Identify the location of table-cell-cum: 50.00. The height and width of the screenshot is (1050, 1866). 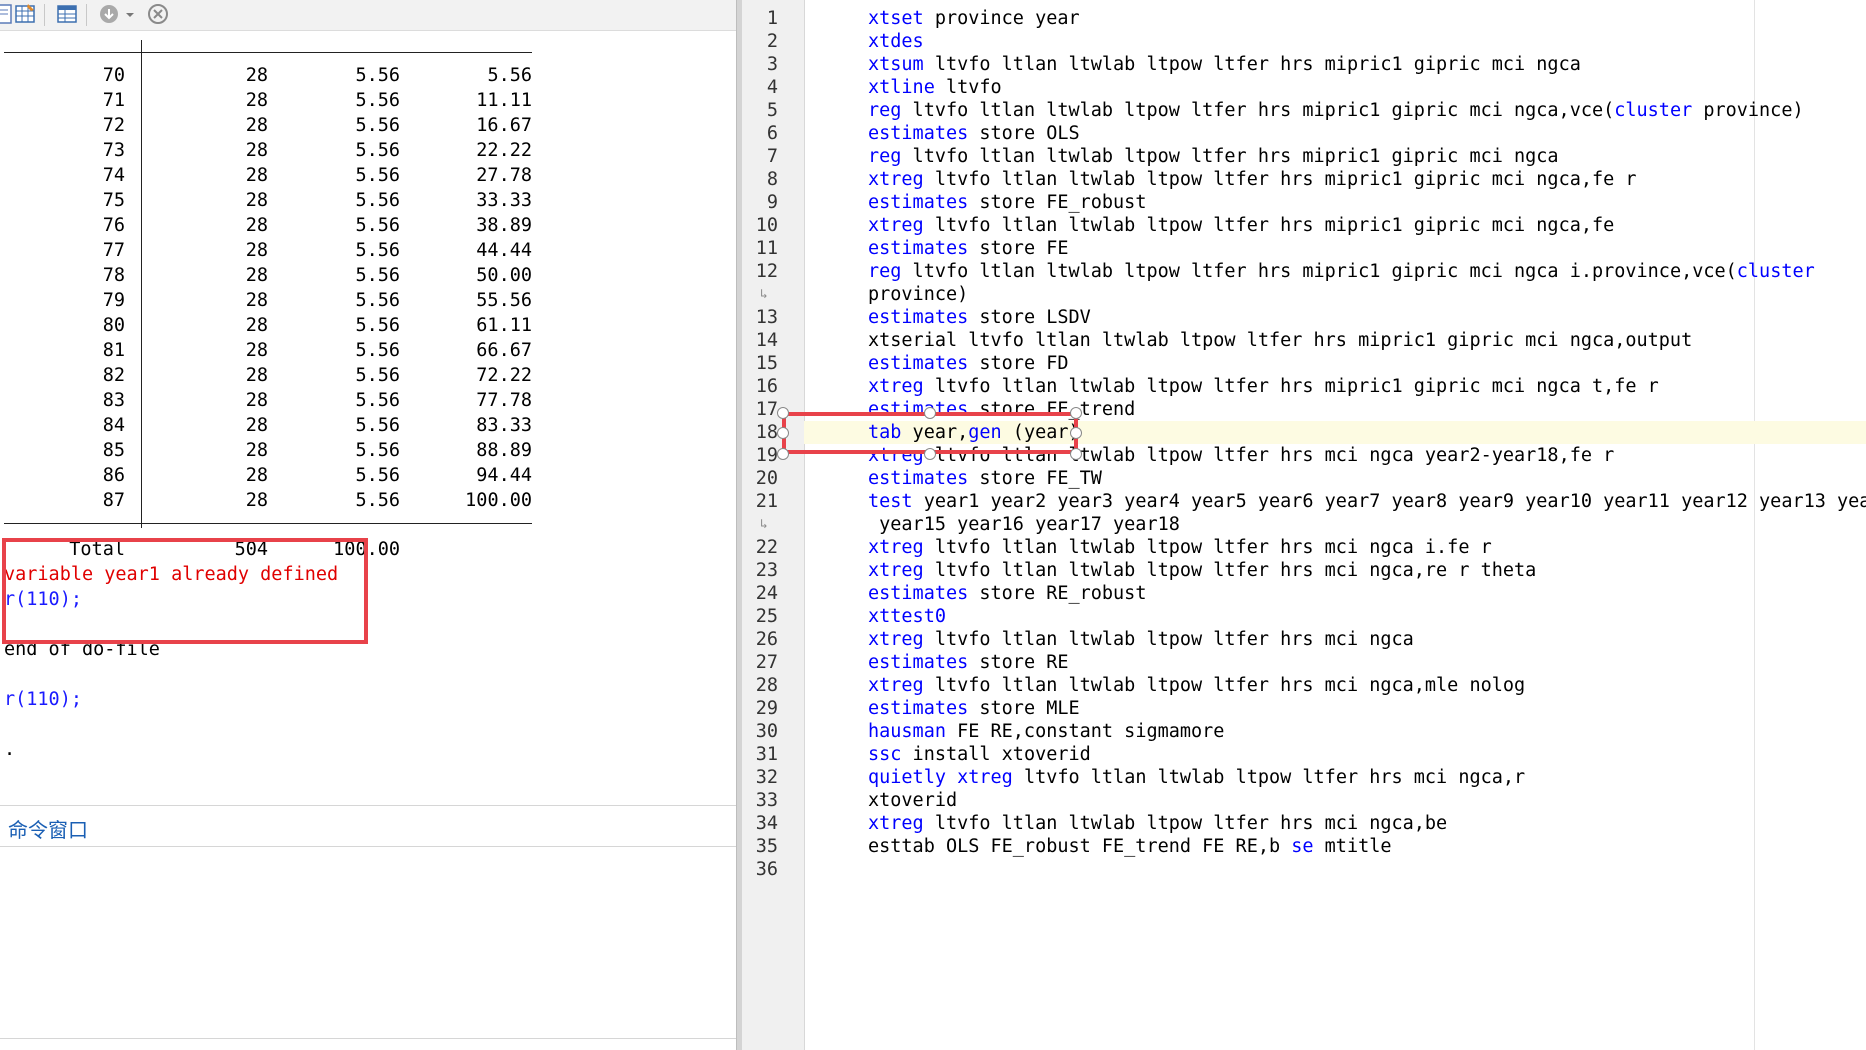
(504, 275).